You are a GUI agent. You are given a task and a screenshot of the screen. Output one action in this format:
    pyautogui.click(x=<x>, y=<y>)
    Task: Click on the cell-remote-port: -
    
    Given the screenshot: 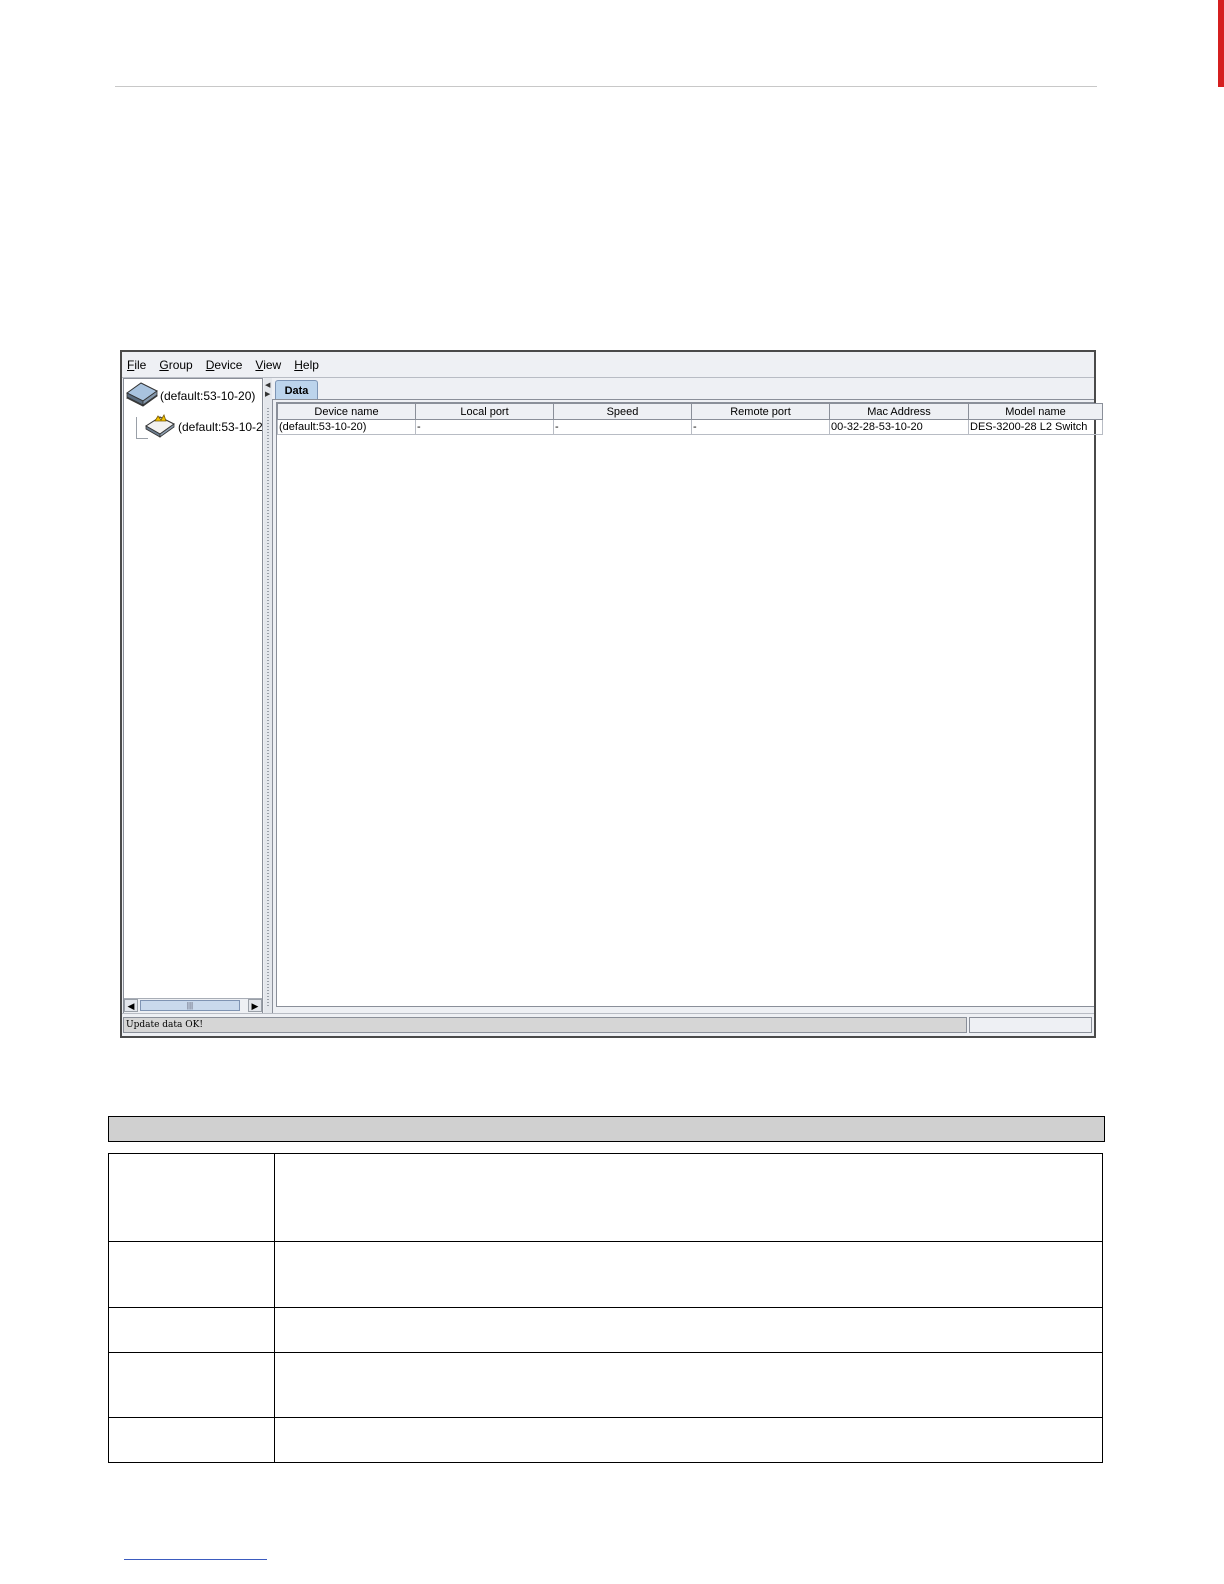 What is the action you would take?
    pyautogui.click(x=760, y=427)
    